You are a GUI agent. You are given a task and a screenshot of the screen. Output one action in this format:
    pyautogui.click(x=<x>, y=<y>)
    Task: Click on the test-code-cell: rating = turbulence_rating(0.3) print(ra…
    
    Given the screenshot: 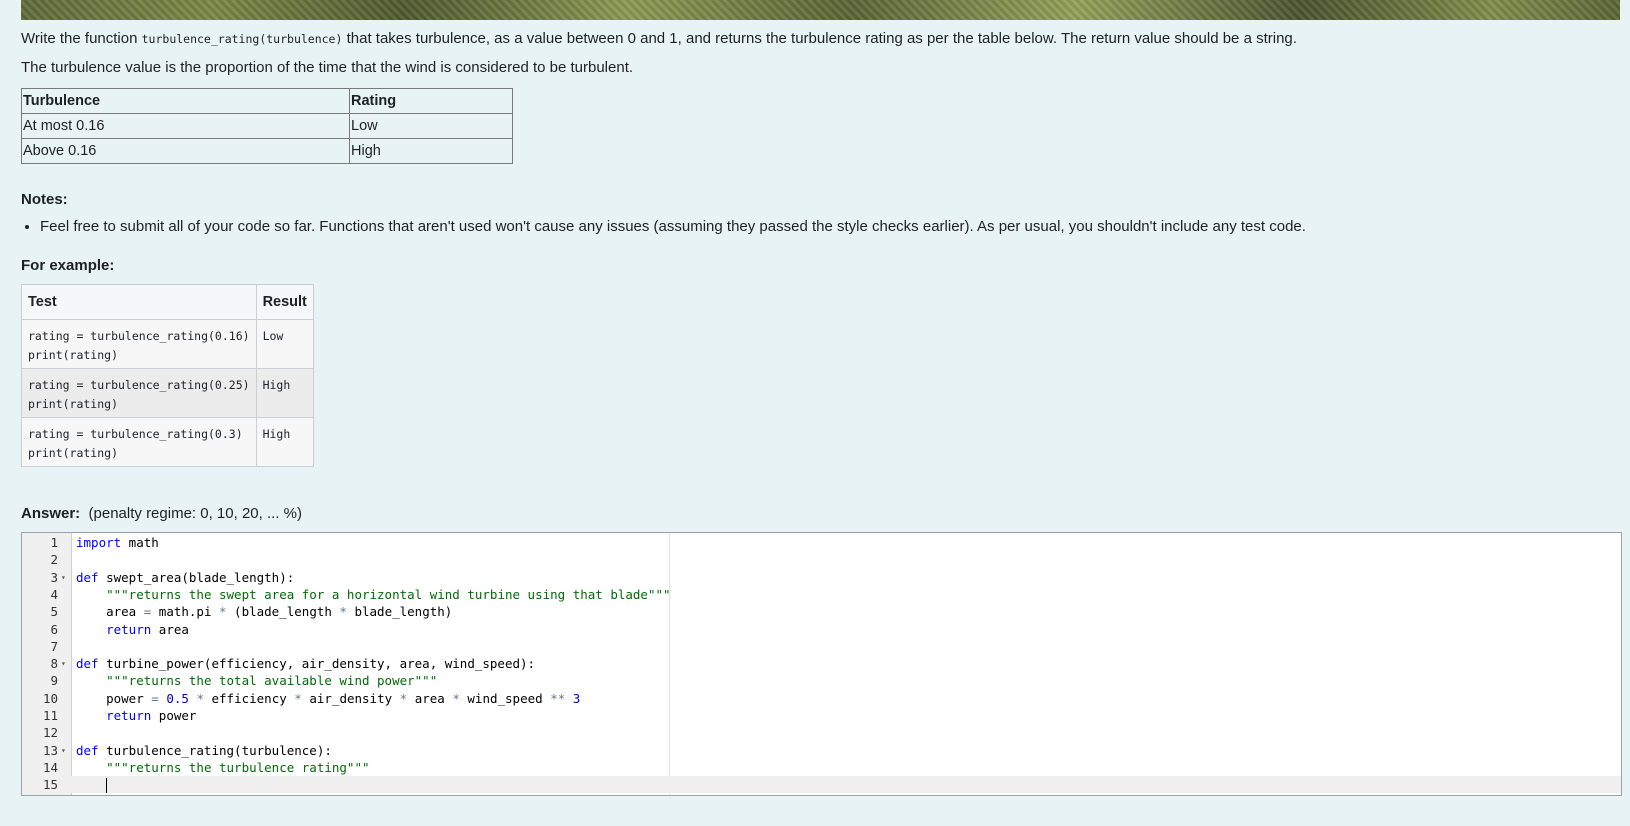 What is the action you would take?
    pyautogui.click(x=139, y=442)
    